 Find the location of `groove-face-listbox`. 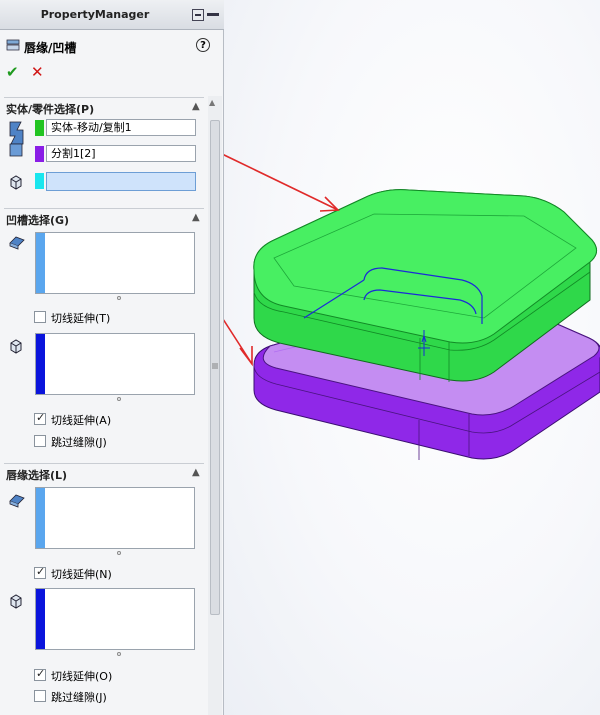

groove-face-listbox is located at coordinates (115, 263).